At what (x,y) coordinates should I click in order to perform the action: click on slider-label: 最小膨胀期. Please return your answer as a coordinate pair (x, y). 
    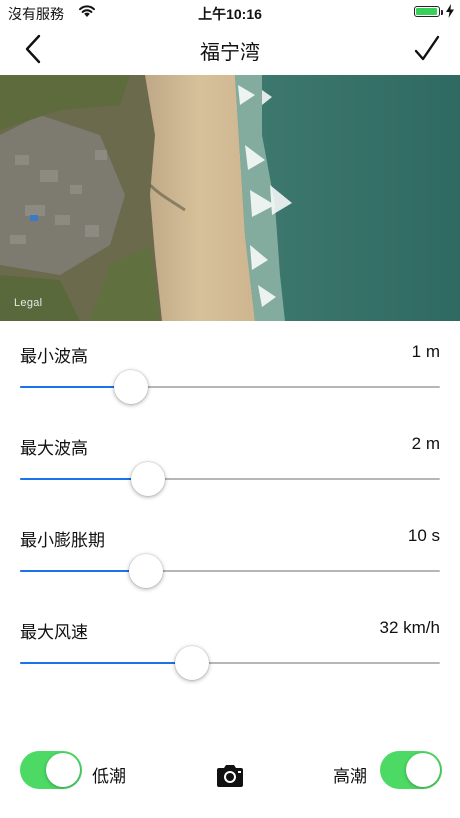
    Looking at the image, I should click on (62, 540).